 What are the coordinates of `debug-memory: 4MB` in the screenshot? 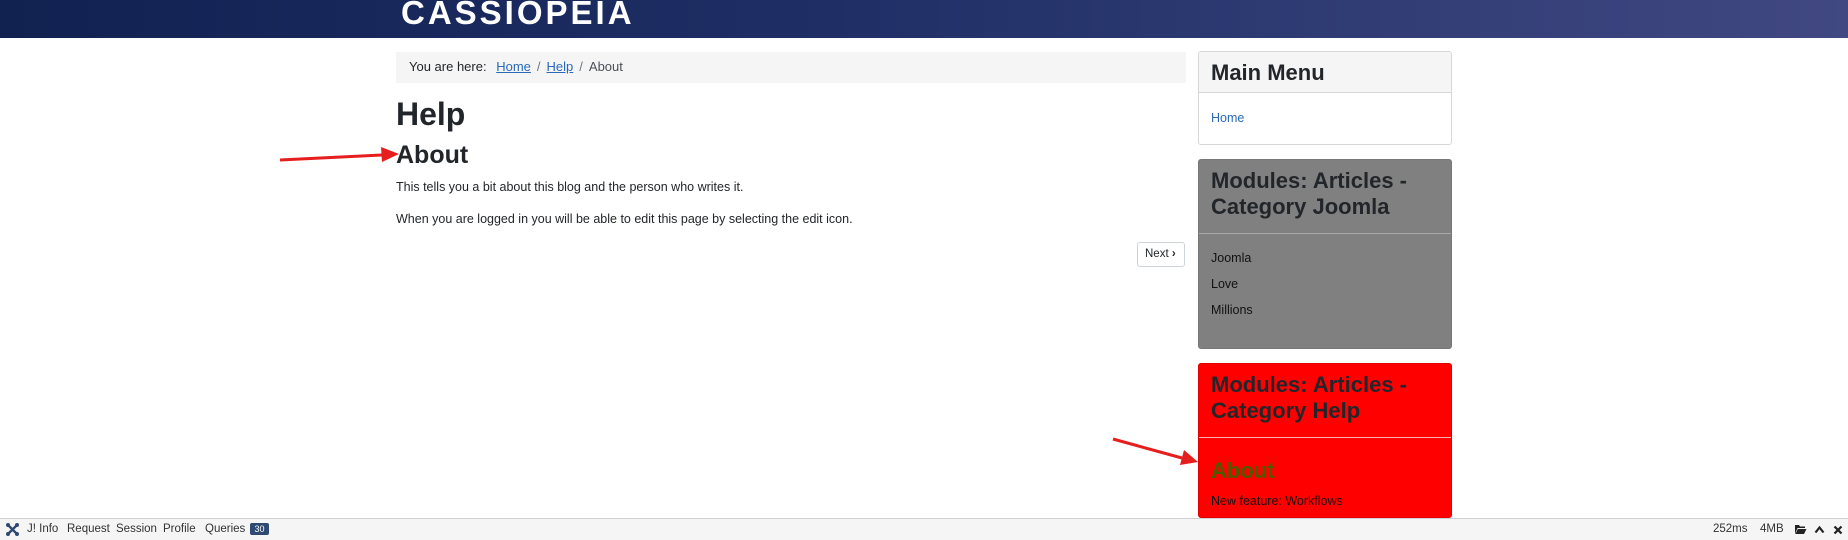 It's located at (1772, 529).